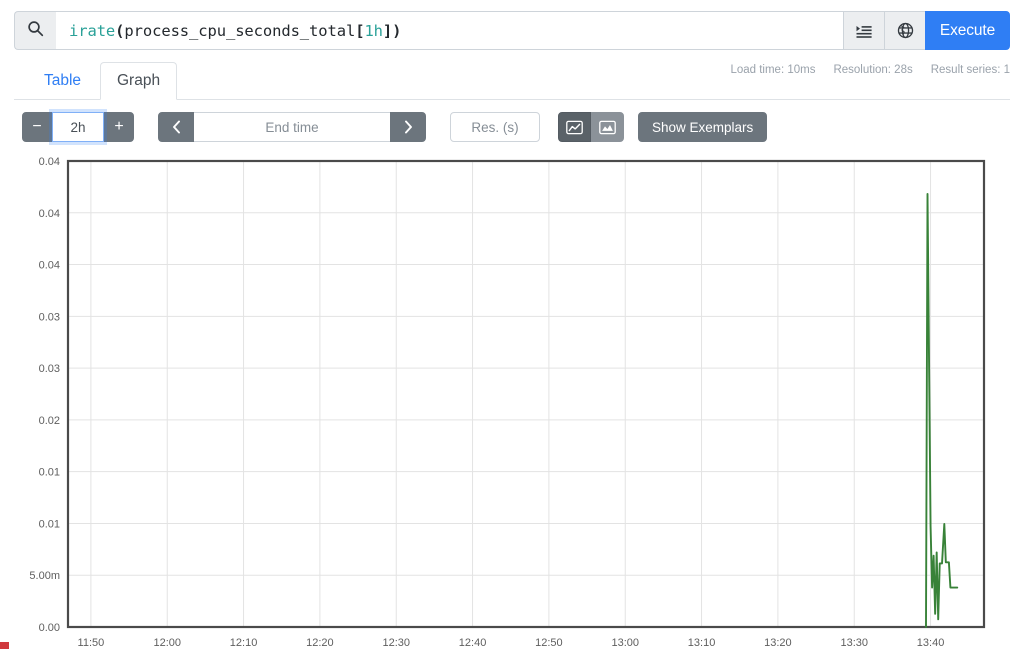 Image resolution: width=1024 pixels, height=649 pixels. I want to click on graph-controls-toolbar: − 2h + End time Res. (s) Show Exemplars, so click(395, 127).